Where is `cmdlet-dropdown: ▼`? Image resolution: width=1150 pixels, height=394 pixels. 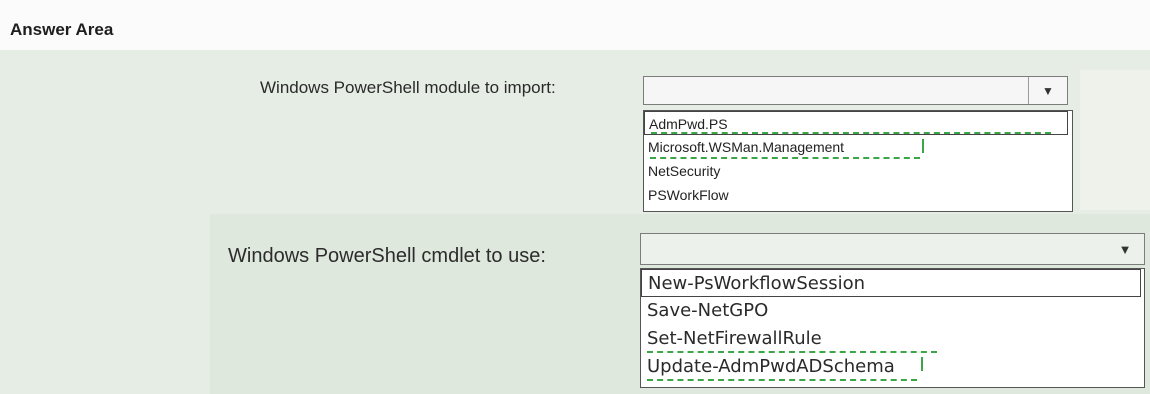
cmdlet-dropdown: ▼ is located at coordinates (892, 249).